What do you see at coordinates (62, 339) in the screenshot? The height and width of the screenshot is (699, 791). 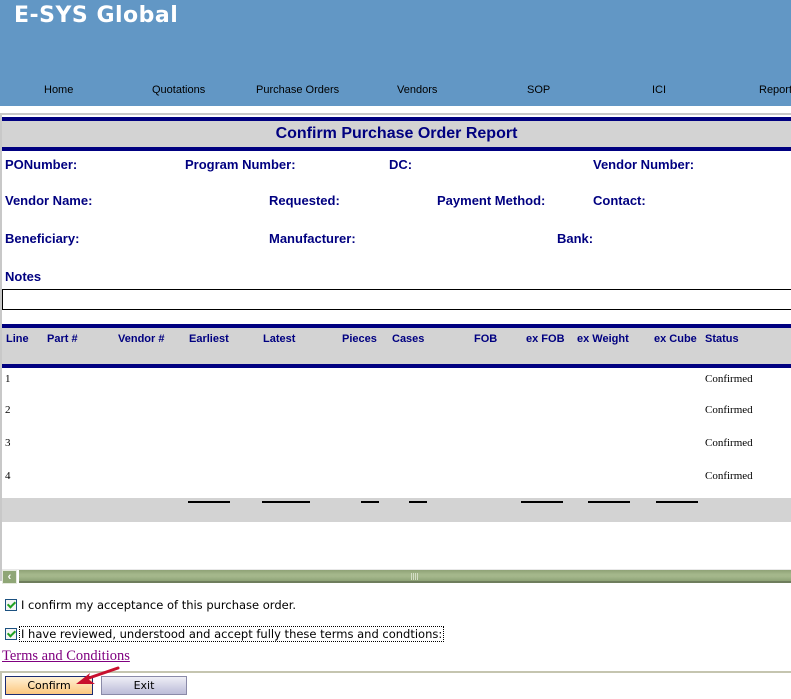 I see `col-part: Part #` at bounding box center [62, 339].